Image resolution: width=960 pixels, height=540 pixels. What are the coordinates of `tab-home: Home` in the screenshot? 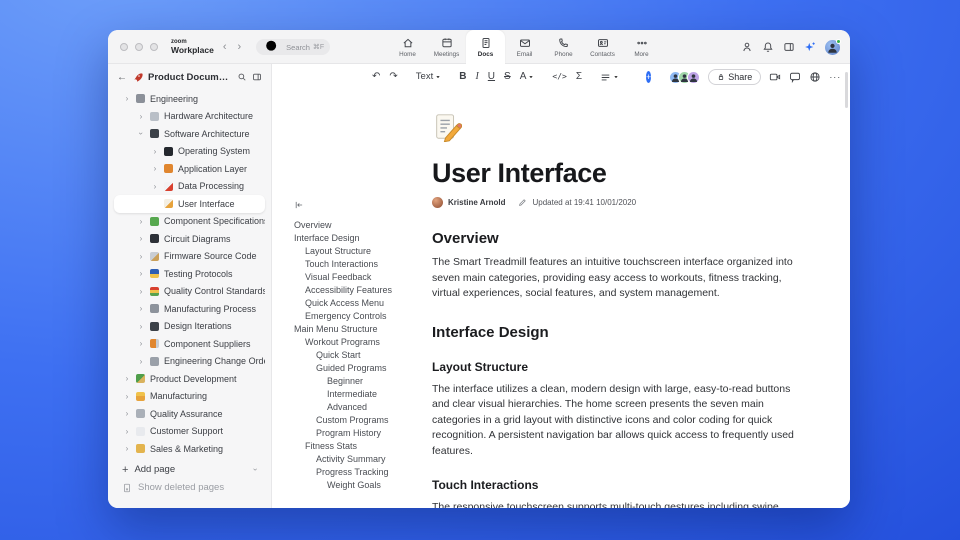 It's located at (407, 47).